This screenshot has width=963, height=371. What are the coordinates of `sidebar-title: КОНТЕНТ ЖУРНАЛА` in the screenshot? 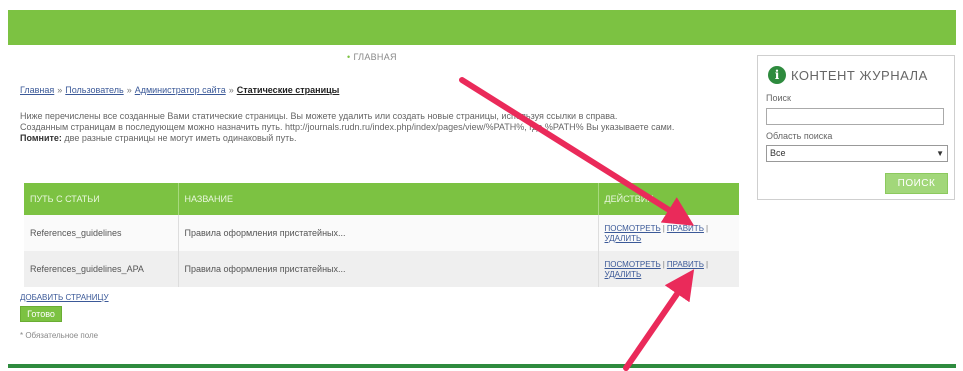 It's located at (859, 75).